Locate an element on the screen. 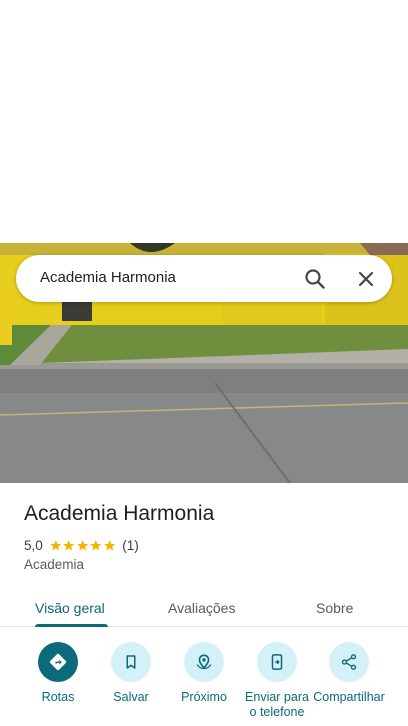 This screenshot has width=408, height=726. tab-about: Sobre is located at coordinates (334, 608).